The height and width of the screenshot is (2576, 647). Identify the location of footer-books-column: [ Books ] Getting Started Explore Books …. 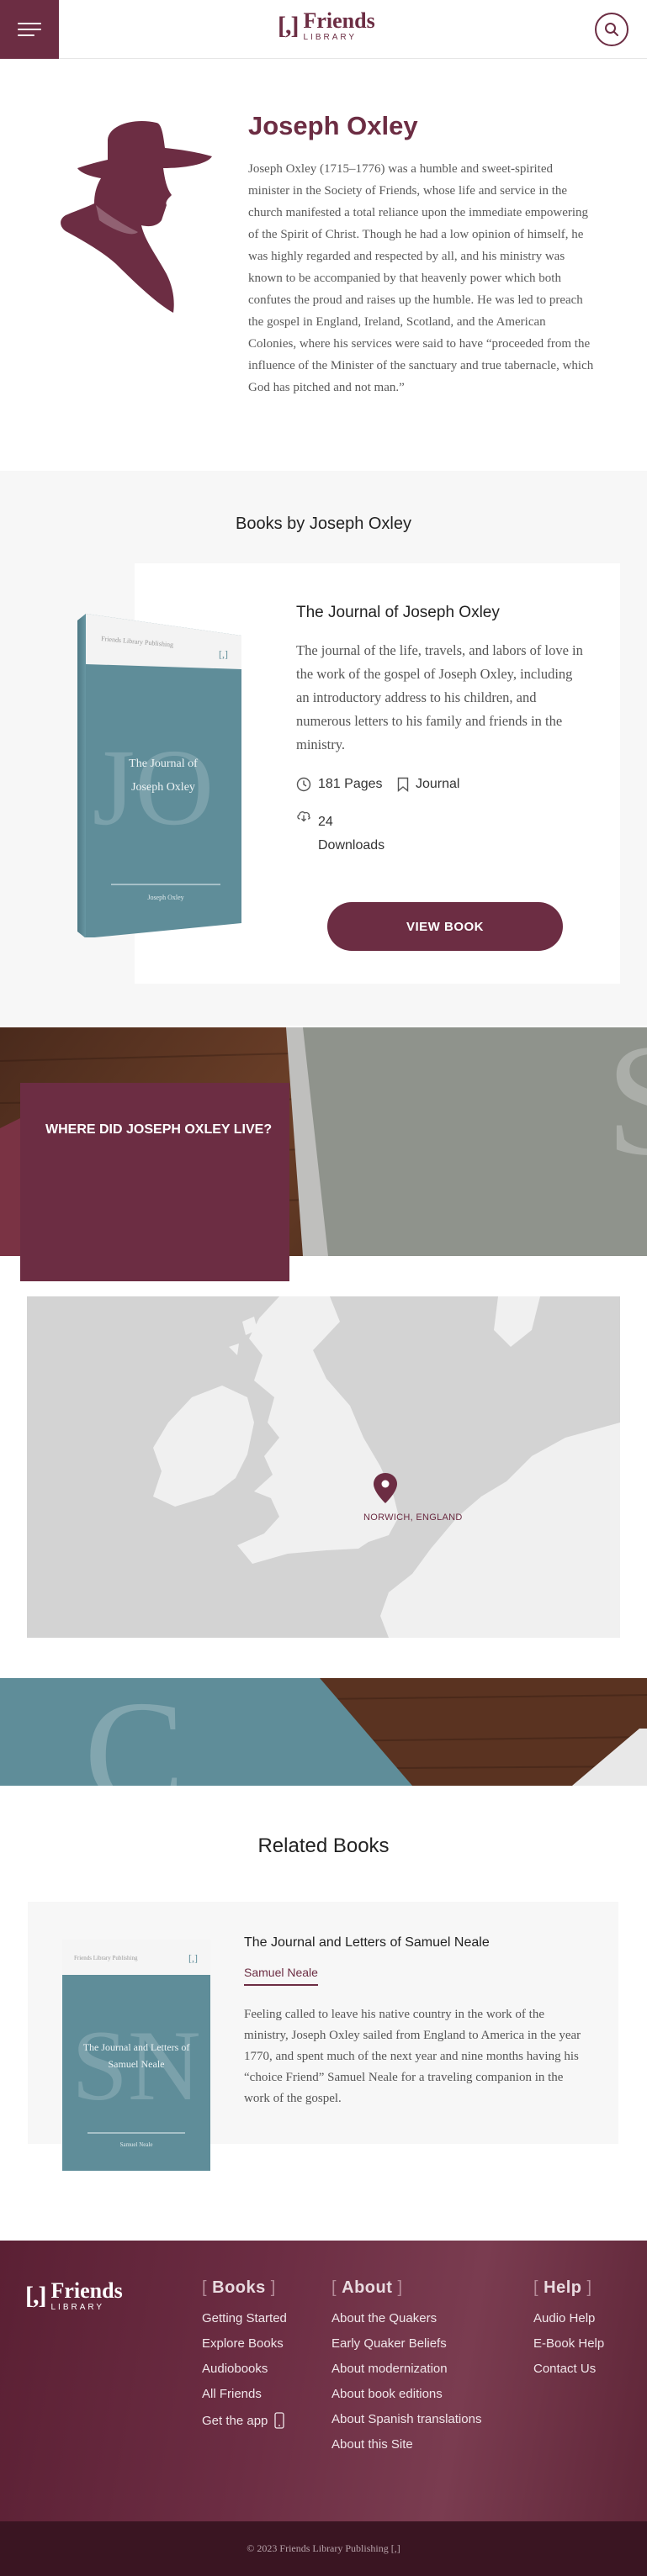
(245, 2359).